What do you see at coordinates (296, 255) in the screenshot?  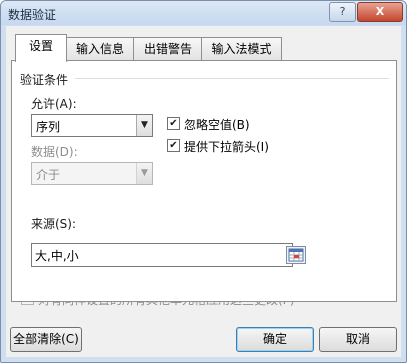 I see `range-select-icon` at bounding box center [296, 255].